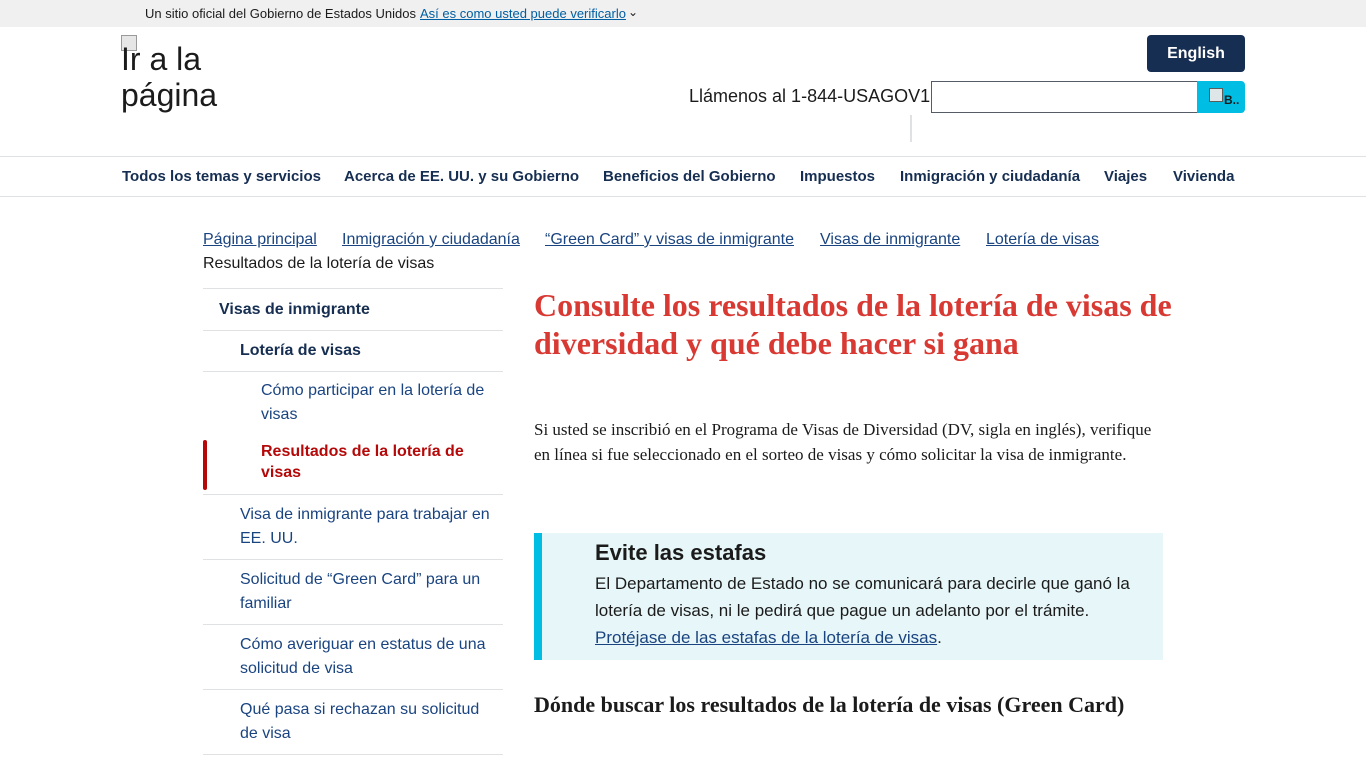 Image resolution: width=1366 pixels, height=768 pixels. What do you see at coordinates (911, 128) in the screenshot?
I see `header-divider` at bounding box center [911, 128].